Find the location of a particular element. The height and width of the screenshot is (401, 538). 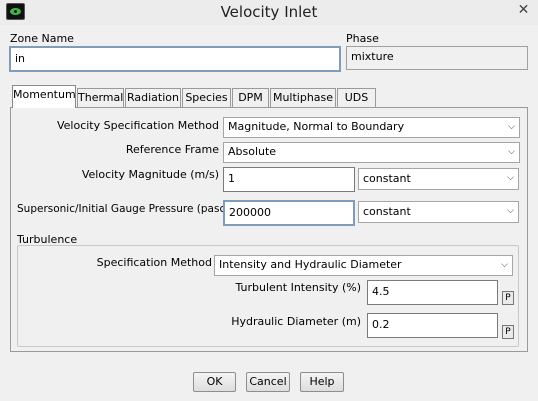

help-button: Help is located at coordinates (322, 382).